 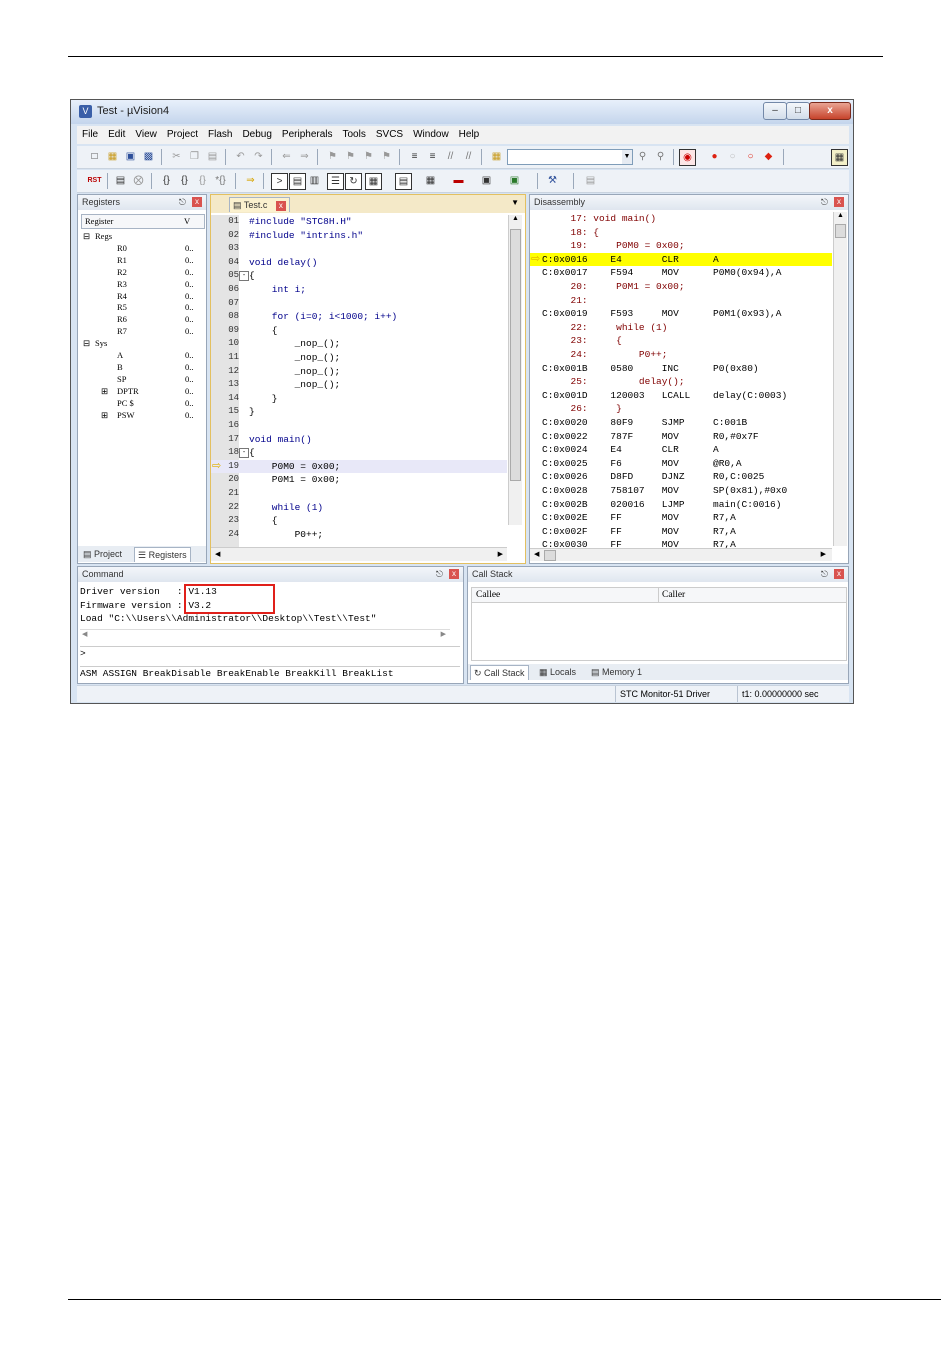 What do you see at coordinates (557, 672) in the screenshot?
I see `tab-locals: ▦ Locals` at bounding box center [557, 672].